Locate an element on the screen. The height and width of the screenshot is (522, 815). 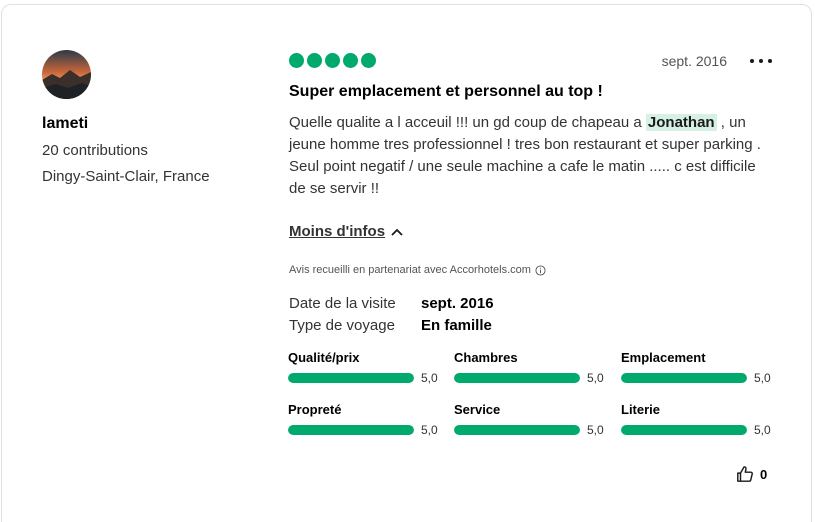
rating-label: Qualité/prix is located at coordinates (324, 357).